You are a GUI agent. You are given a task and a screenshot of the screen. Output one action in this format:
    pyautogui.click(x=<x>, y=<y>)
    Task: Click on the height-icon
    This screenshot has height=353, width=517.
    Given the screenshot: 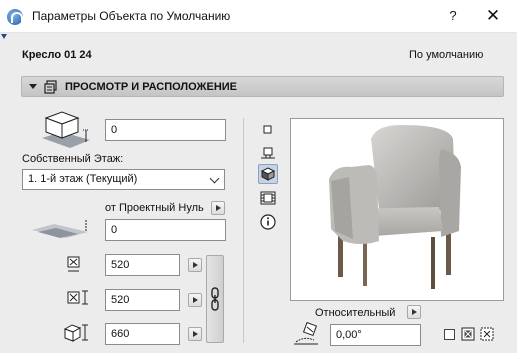 What is the action you would take?
    pyautogui.click(x=75, y=333)
    